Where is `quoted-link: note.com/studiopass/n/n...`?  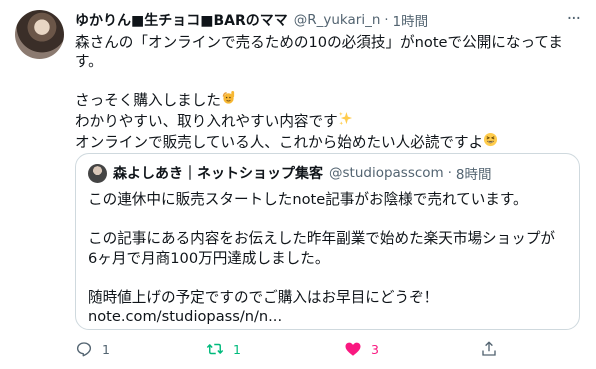
quoted-link: note.com/studiopass/n/n... is located at coordinates (185, 316).